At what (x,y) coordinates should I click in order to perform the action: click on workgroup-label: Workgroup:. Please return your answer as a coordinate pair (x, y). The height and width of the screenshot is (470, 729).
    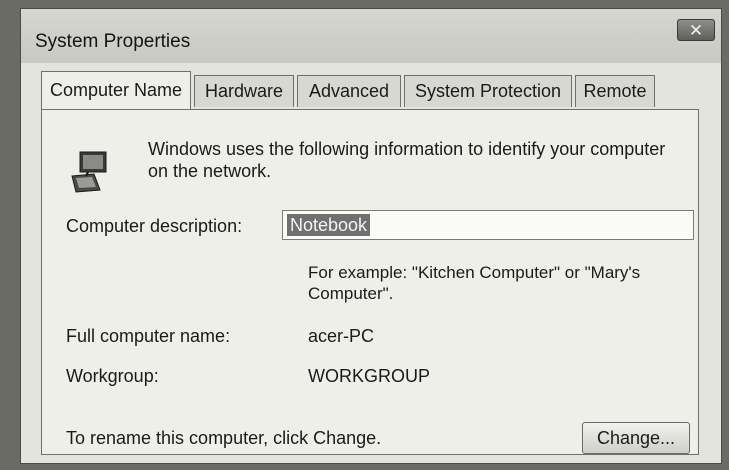
    Looking at the image, I should click on (112, 376).